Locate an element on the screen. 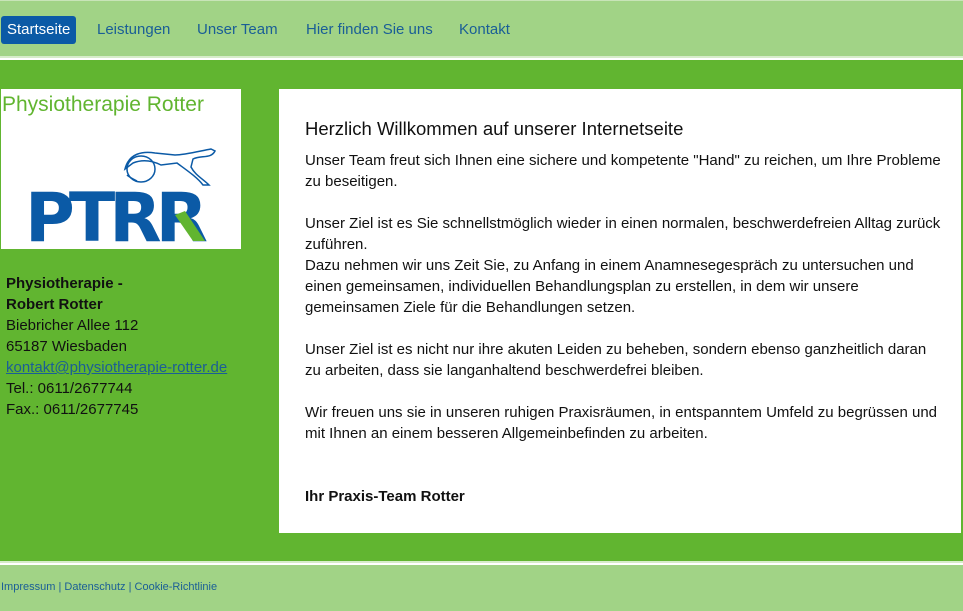  practice-name-line1: Physiotherapie - is located at coordinates (64, 283).